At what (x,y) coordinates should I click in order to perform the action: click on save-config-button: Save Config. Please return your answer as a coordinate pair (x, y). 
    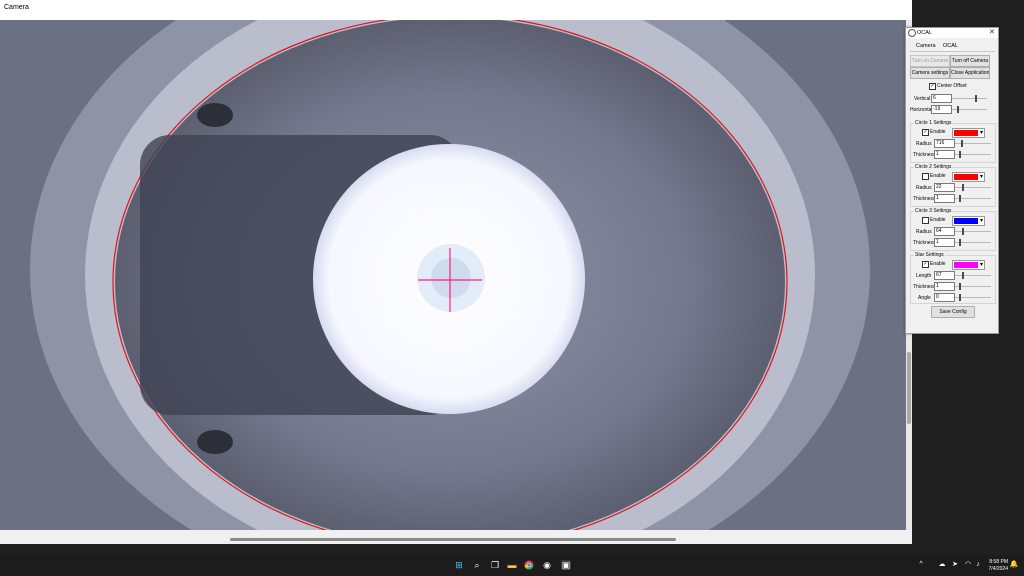
    Looking at the image, I should click on (953, 312).